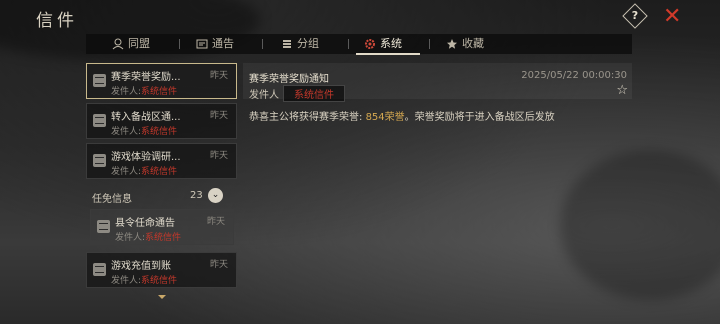 The image size is (720, 324). Describe the element at coordinates (287, 44) in the screenshot. I see `group-icon` at that location.